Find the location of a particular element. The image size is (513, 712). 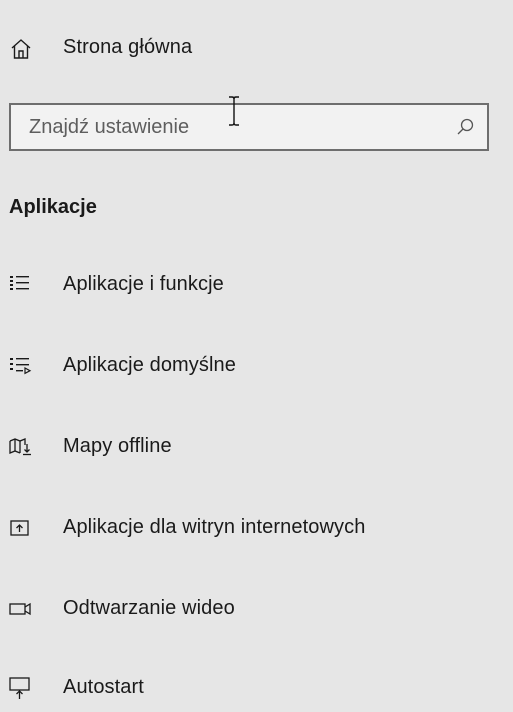

nav-item-label: Aplikacje i funkcje is located at coordinates (143, 284).